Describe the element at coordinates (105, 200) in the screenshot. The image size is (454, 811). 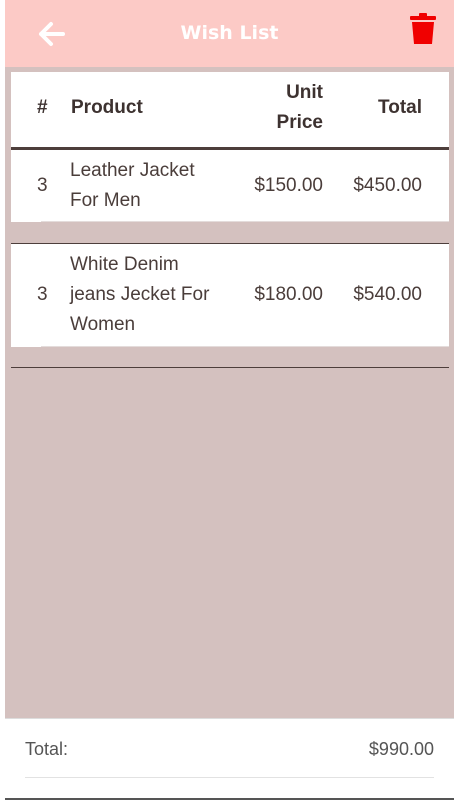
I see `row-product-line: For Men` at that location.